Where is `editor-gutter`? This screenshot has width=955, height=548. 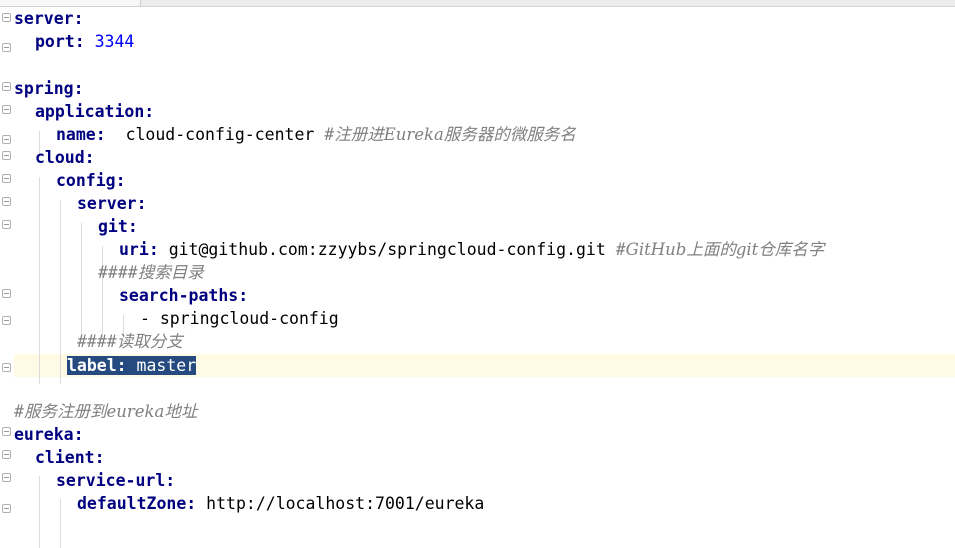 editor-gutter is located at coordinates (7, 277).